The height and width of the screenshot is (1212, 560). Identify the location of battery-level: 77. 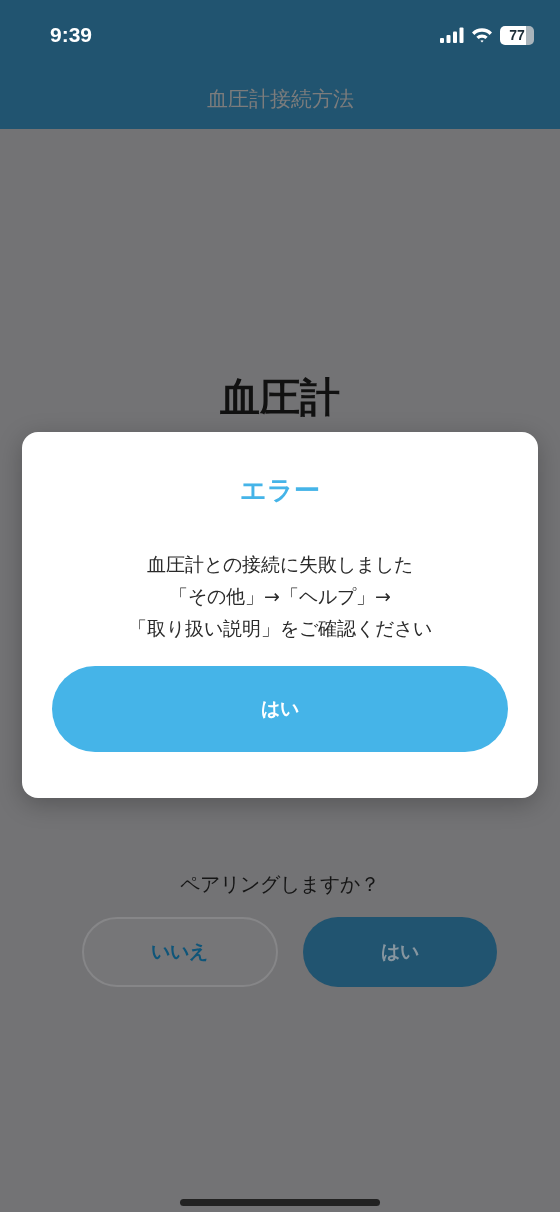
(517, 35).